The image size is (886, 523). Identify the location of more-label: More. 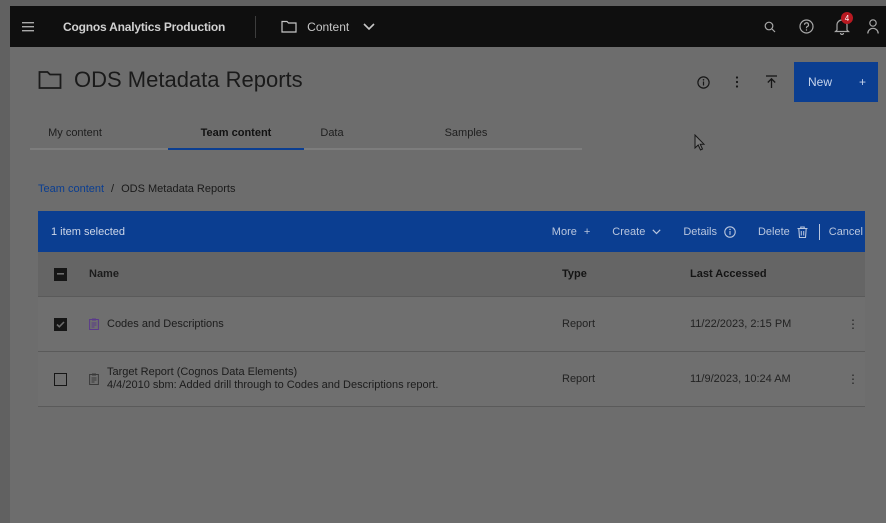
(564, 231).